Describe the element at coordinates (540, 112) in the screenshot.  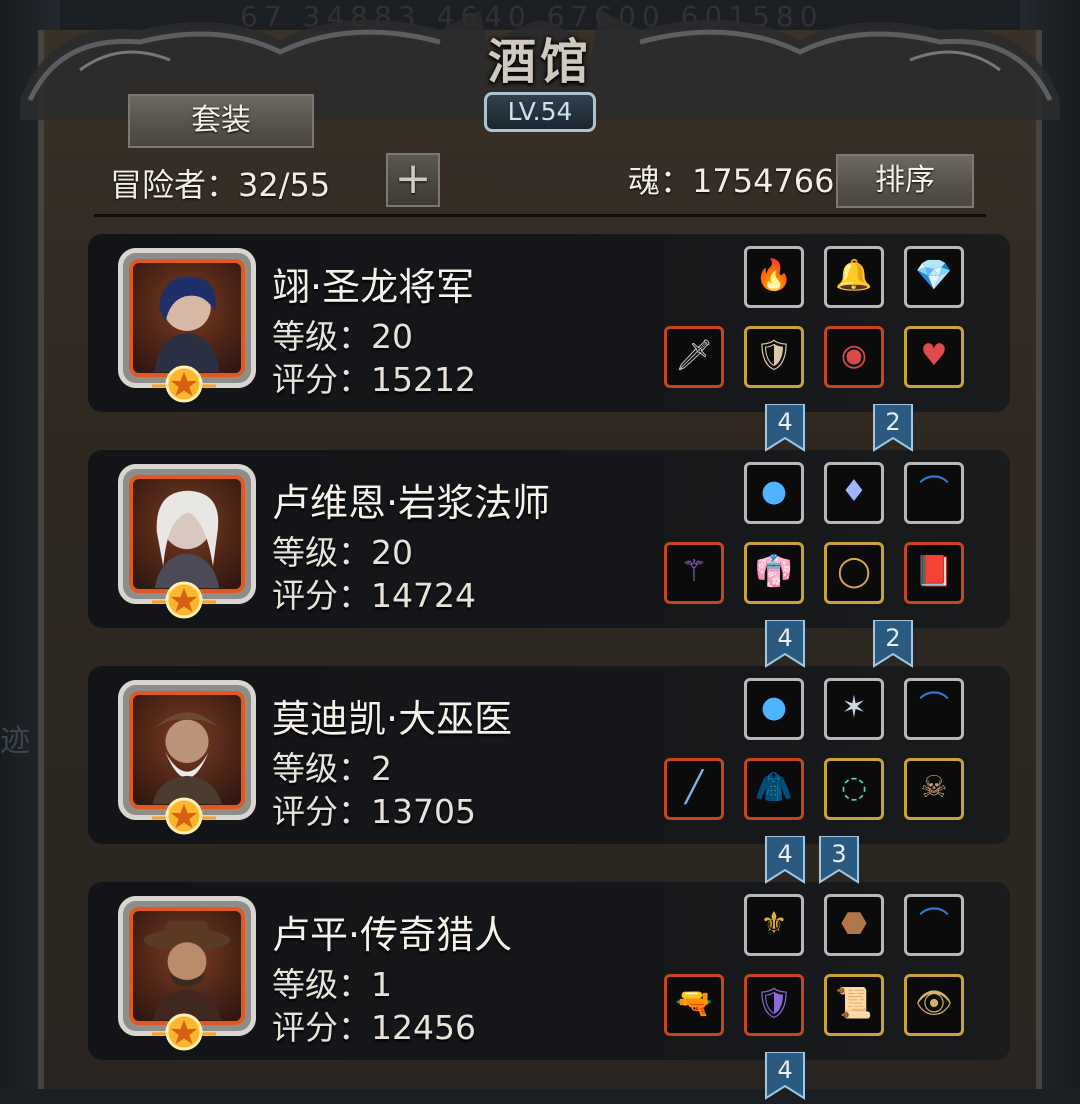
I see `tavern-level-badge: LV.54` at that location.